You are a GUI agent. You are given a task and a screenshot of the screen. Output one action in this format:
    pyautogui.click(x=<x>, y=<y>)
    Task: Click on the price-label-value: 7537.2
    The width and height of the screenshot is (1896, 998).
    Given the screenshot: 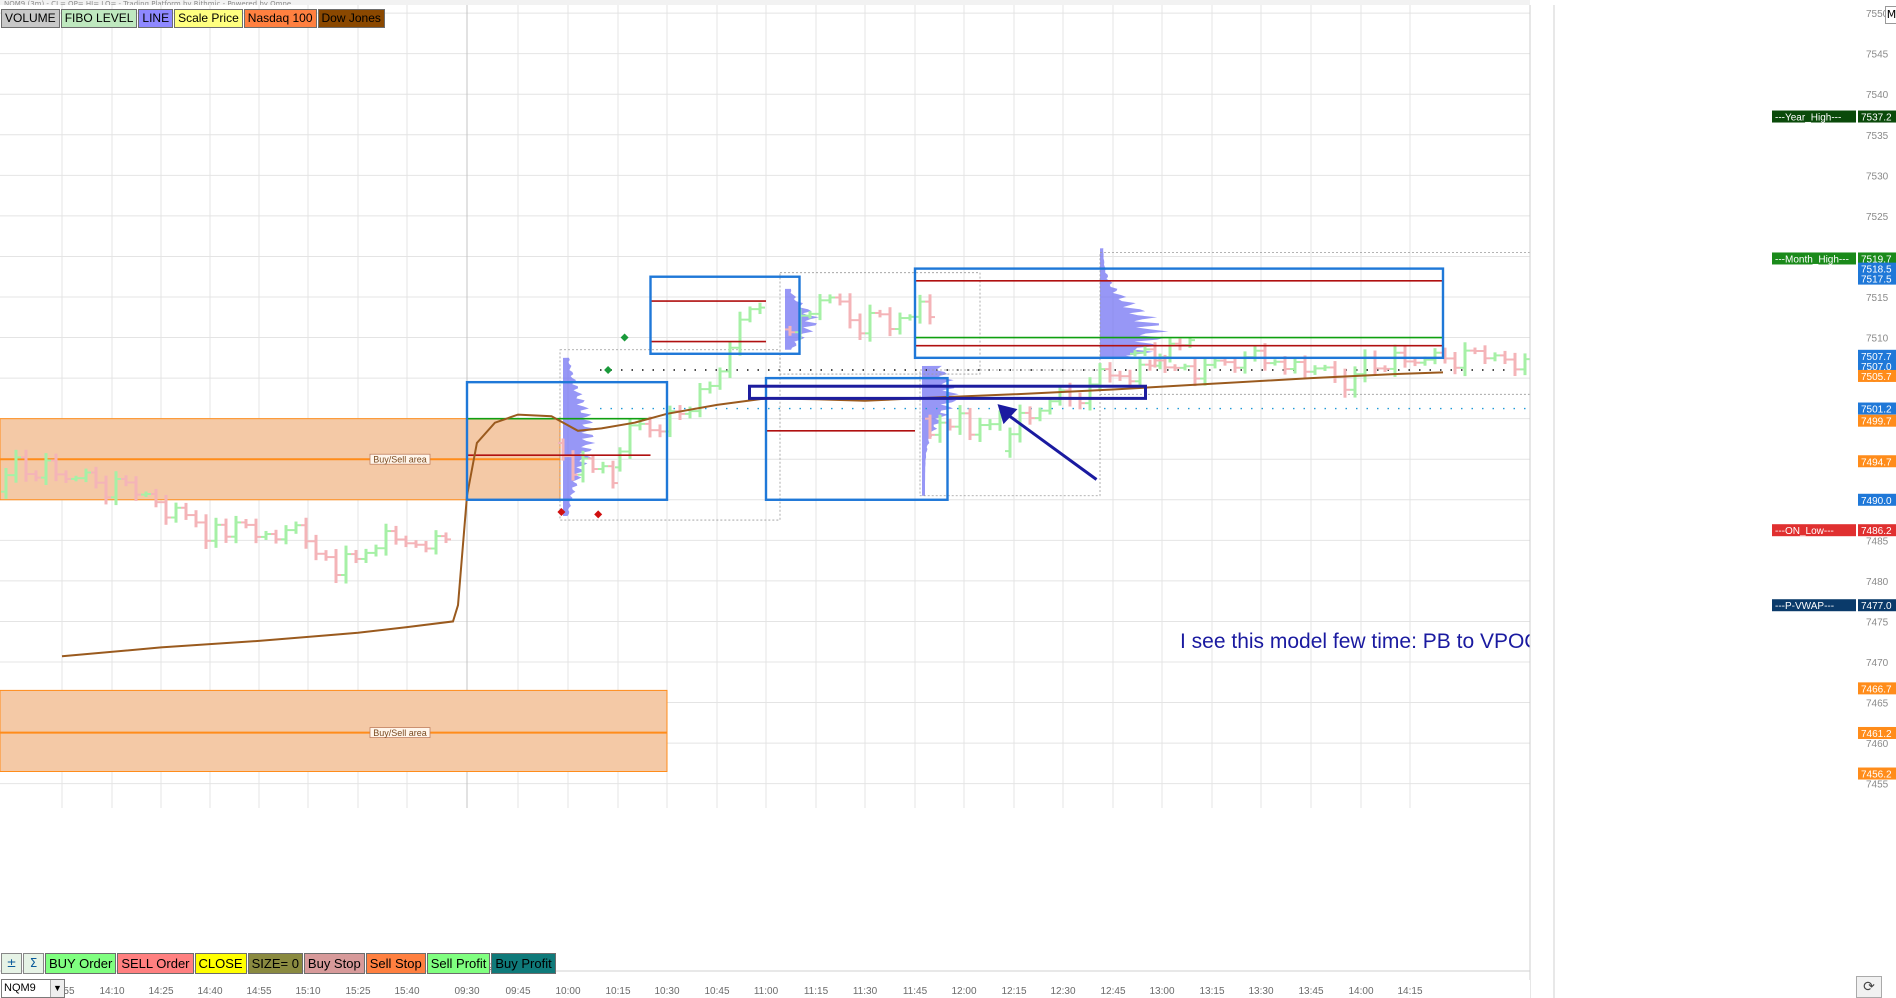 What is the action you would take?
    pyautogui.click(x=1876, y=118)
    